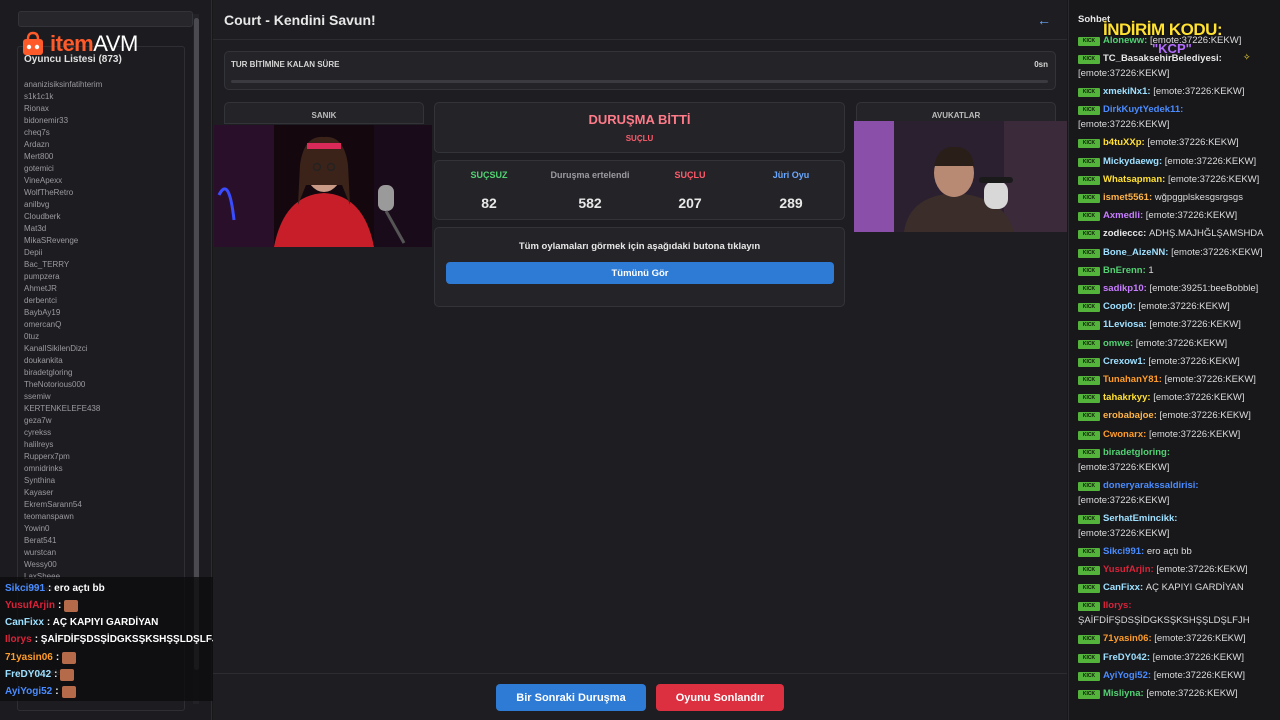  What do you see at coordinates (99, 349) in the screenshot?
I see `player-list-item: KanalISikilenDizci` at bounding box center [99, 349].